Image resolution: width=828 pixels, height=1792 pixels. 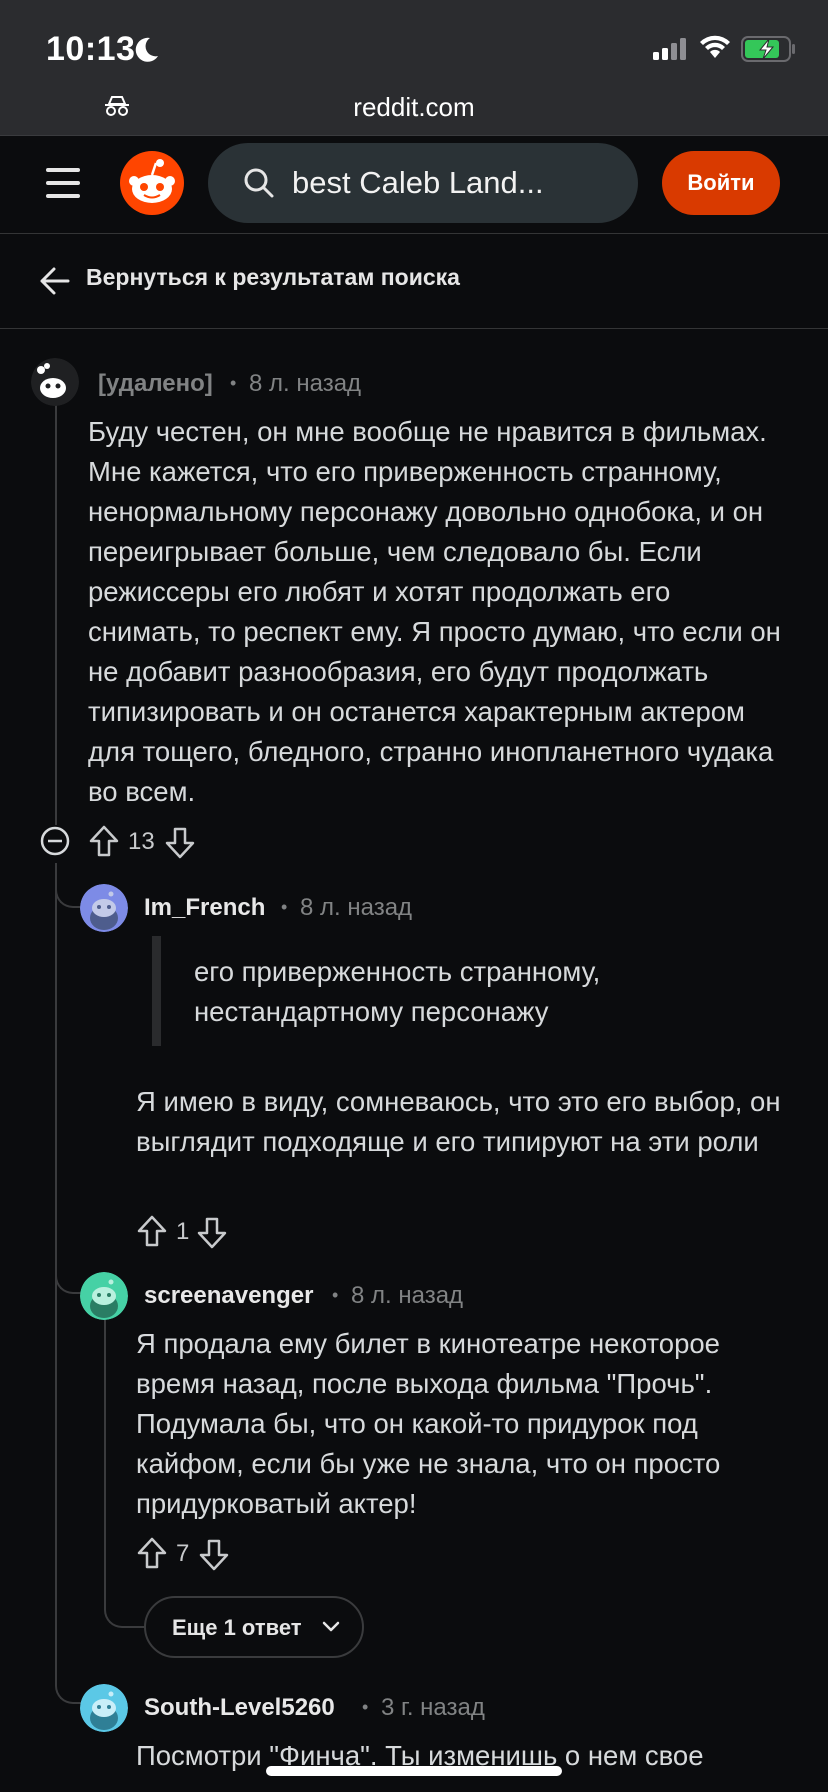 What do you see at coordinates (239, 1708) in the screenshot?
I see `comment-author: South-Level5260` at bounding box center [239, 1708].